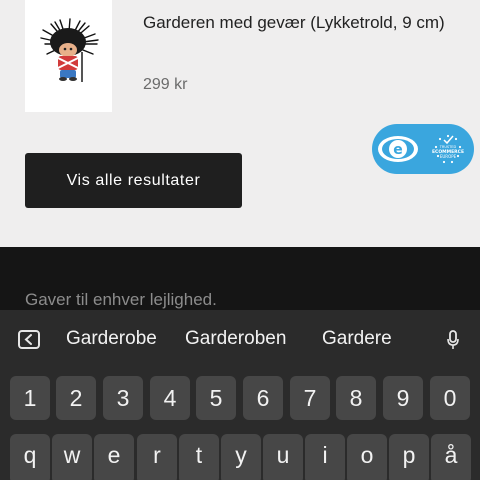 Image resolution: width=480 pixels, height=480 pixels. Describe the element at coordinates (235, 339) in the screenshot. I see `suggestion-2: Garderoben` at that location.